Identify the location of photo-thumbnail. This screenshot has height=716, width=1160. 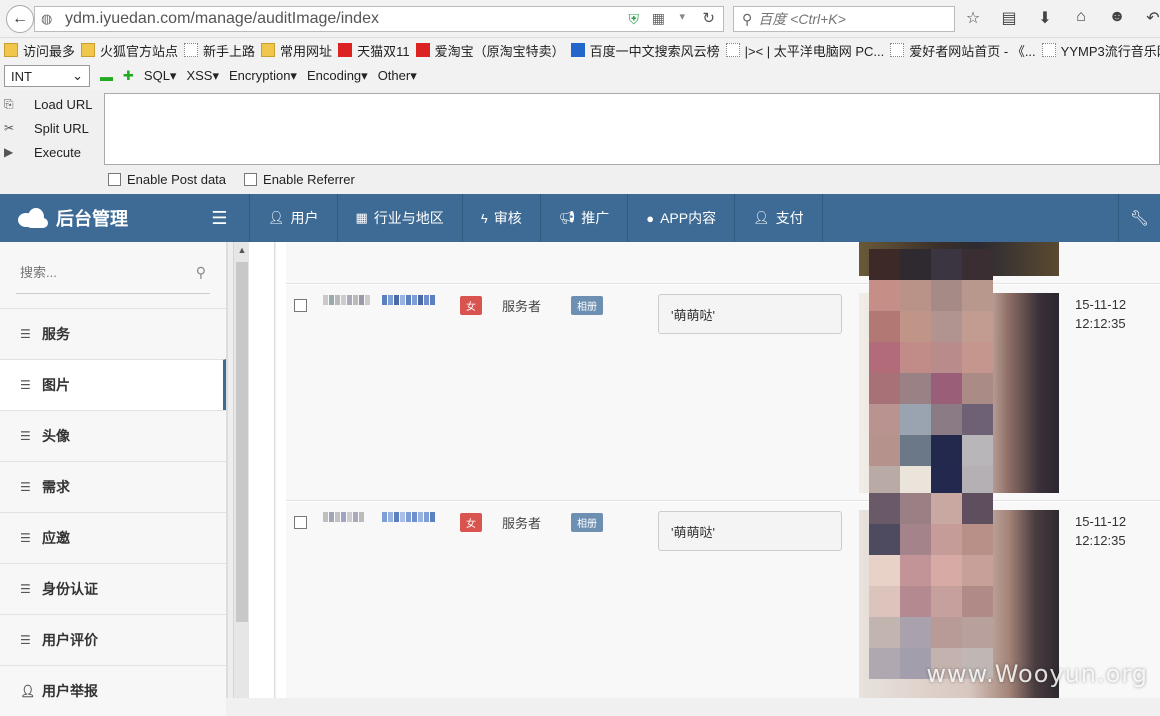
(959, 373).